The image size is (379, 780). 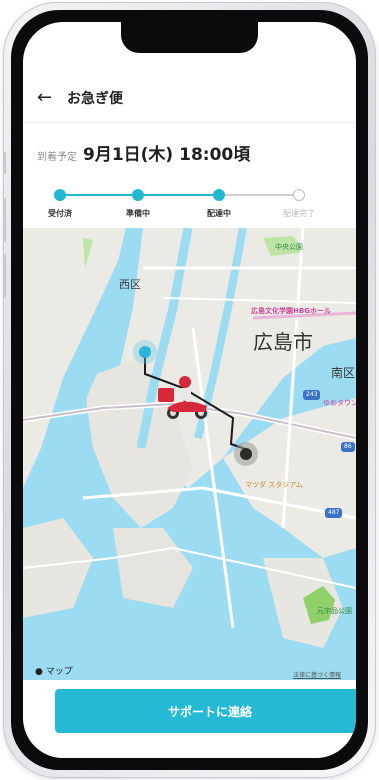 I want to click on delivery-progress: 受付済 準備中 配達中 配達完了, so click(x=189, y=206).